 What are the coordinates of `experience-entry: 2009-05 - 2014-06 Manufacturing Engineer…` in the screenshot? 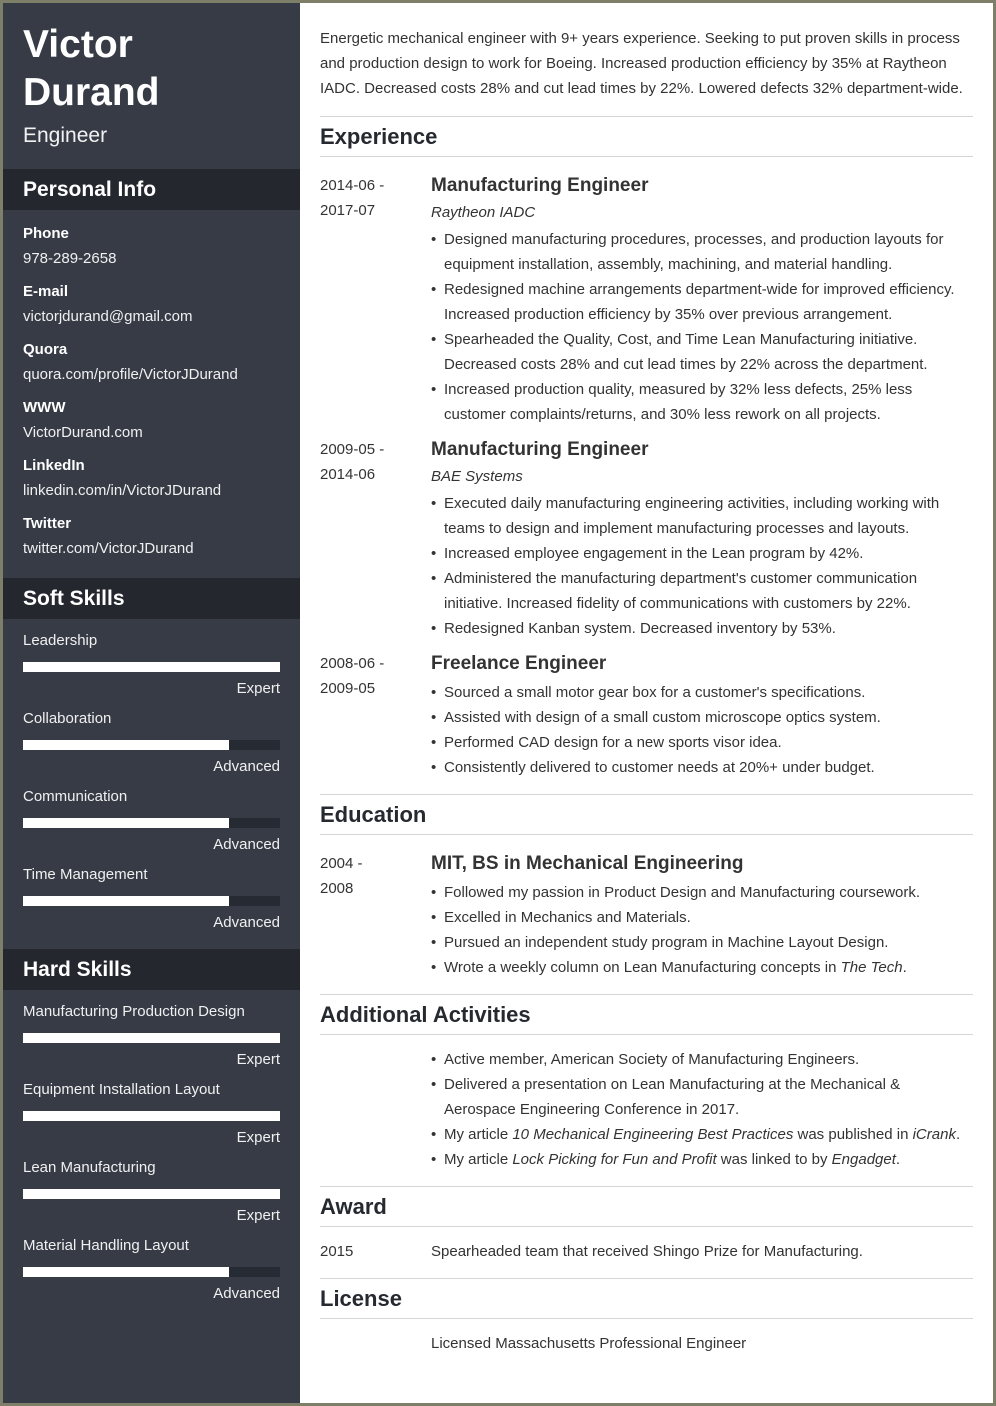 It's located at (646, 539).